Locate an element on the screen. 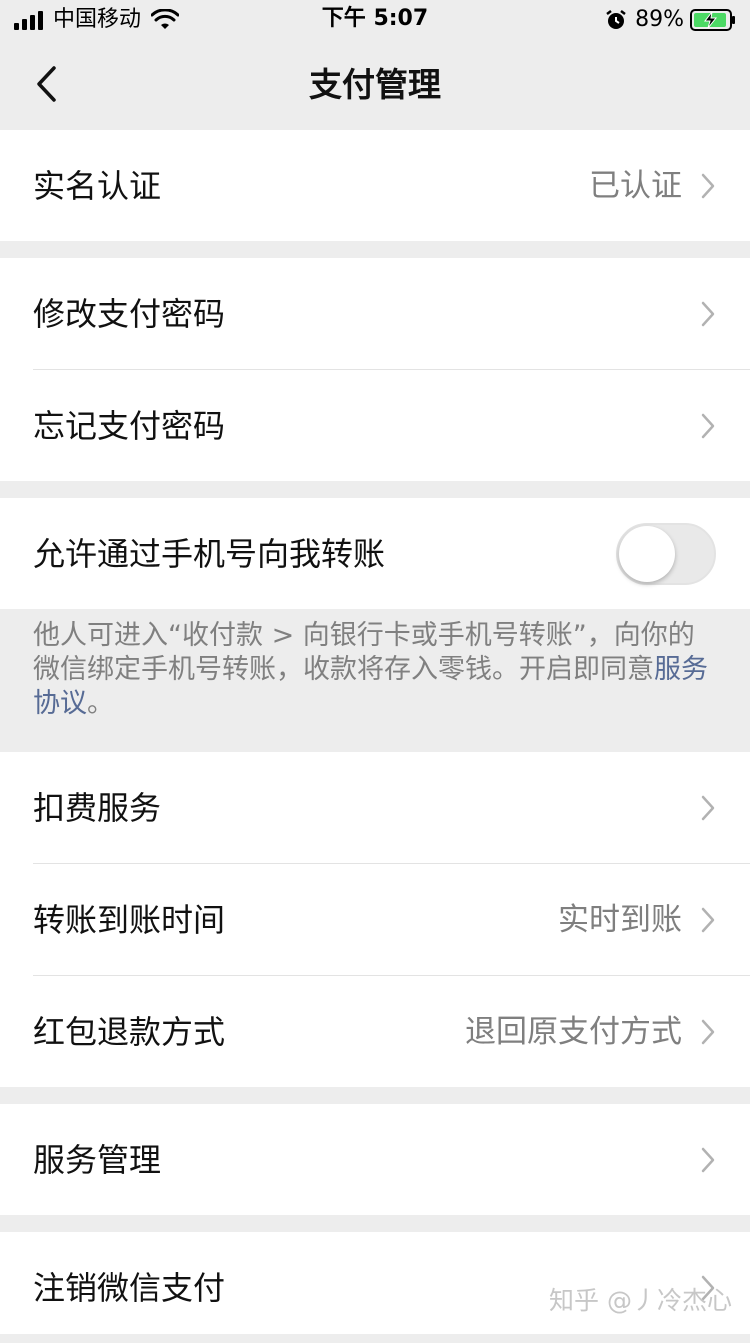 The image size is (750, 1343). row-real-name: 实名认证 已认证 is located at coordinates (375, 185).